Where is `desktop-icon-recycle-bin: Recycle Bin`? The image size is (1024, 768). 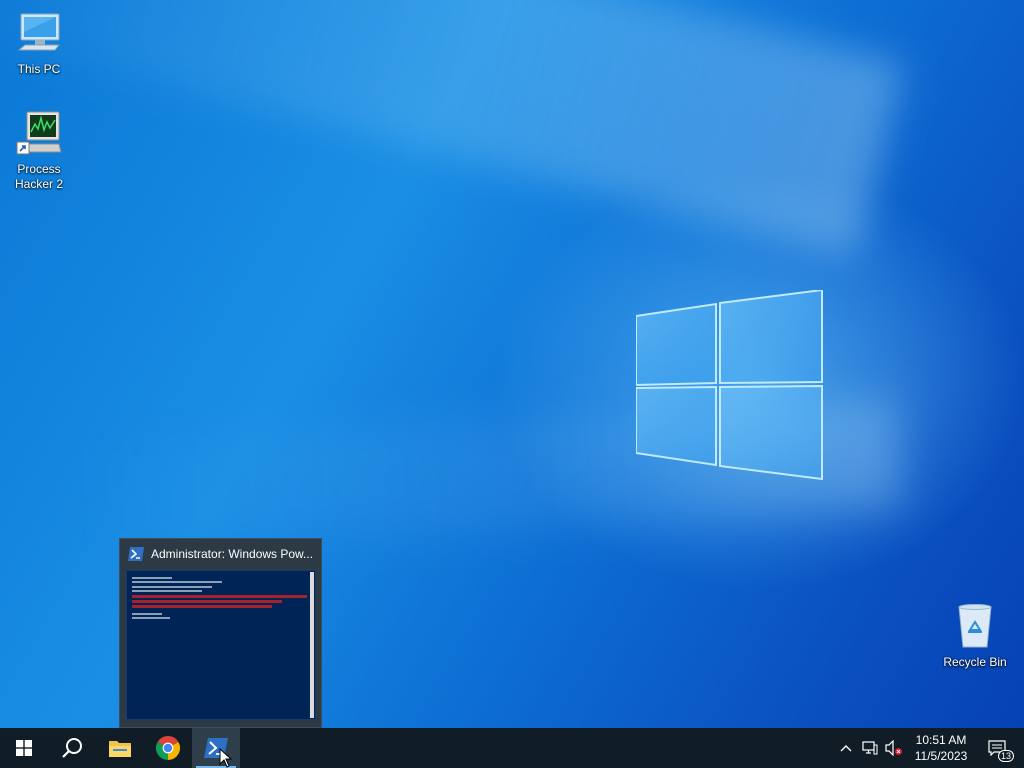 desktop-icon-recycle-bin: Recycle Bin is located at coordinates (975, 636).